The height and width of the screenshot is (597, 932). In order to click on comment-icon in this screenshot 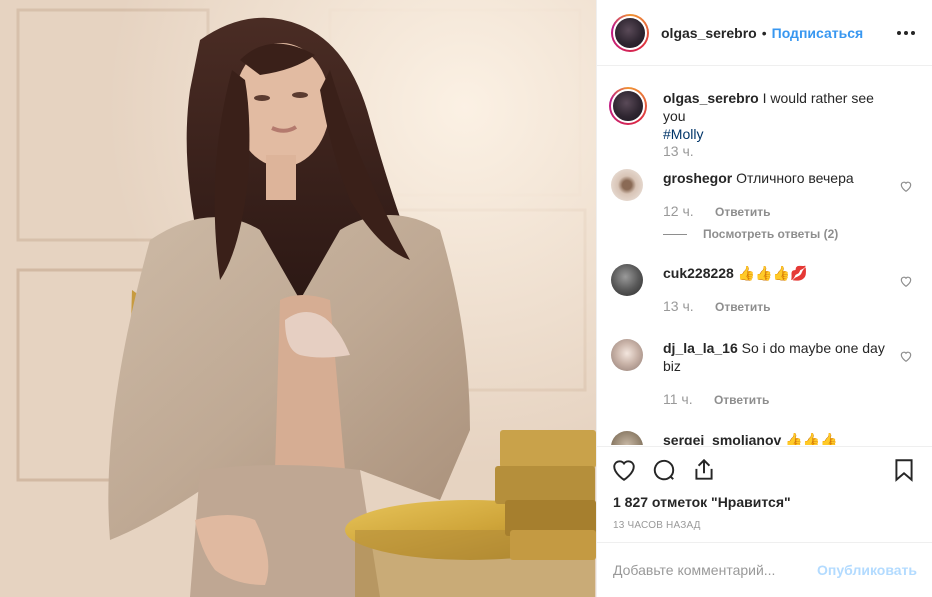, I will do `click(664, 470)`.